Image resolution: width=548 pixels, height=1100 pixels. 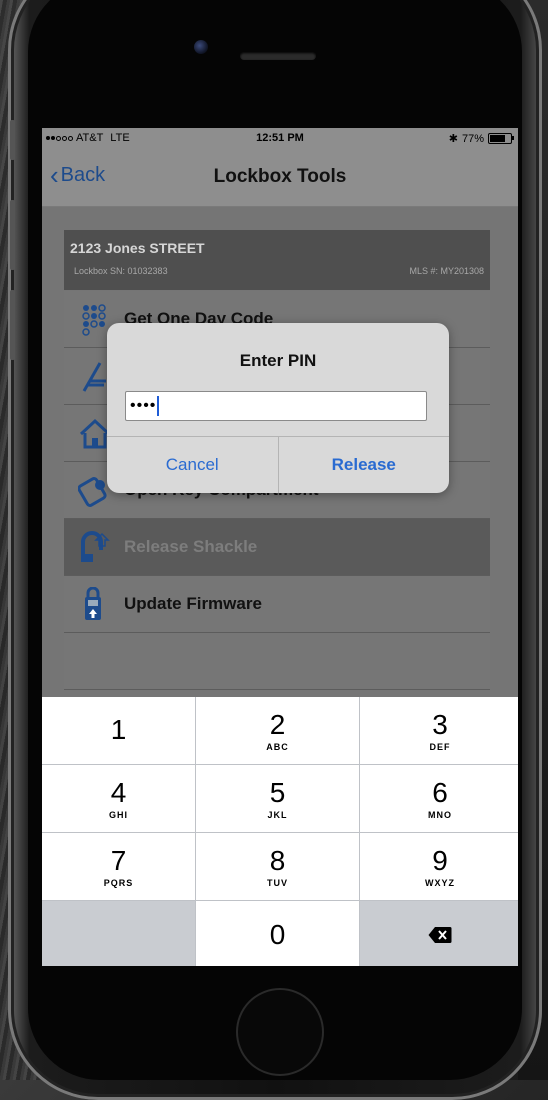 I want to click on menu-item-empty, so click(x=277, y=661).